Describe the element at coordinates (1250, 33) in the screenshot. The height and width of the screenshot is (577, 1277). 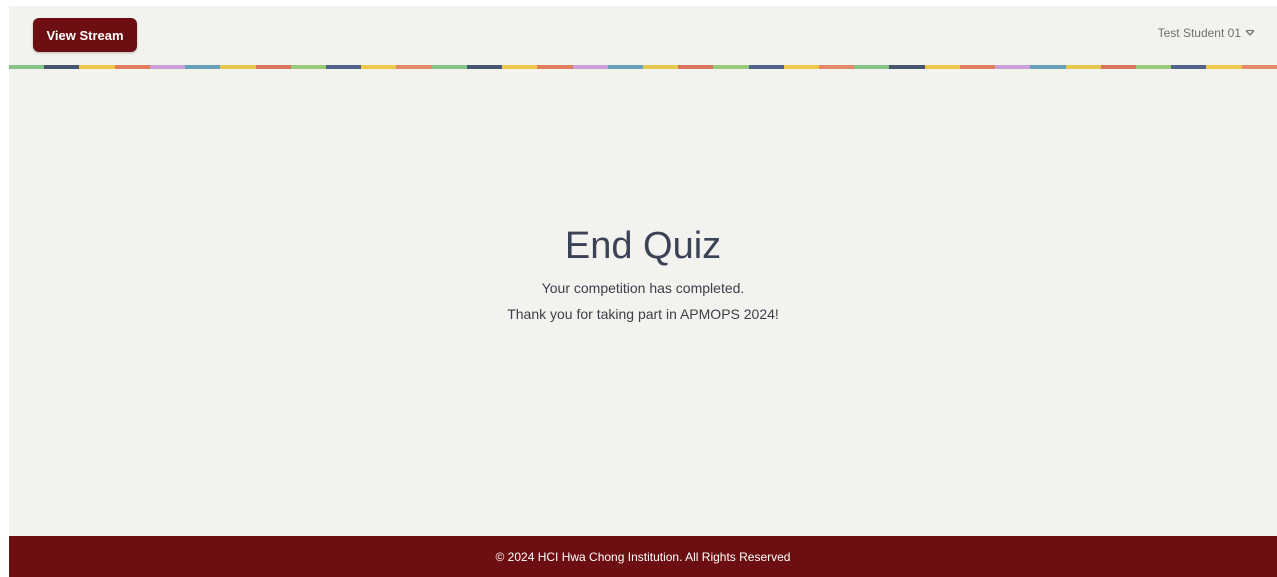
I see `chevron-down-icon` at that location.